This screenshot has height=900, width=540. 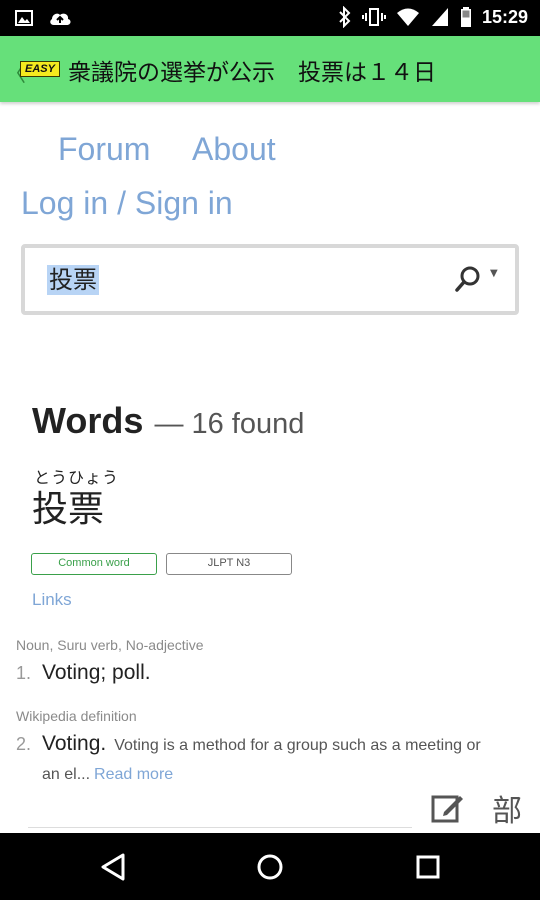 What do you see at coordinates (52, 600) in the screenshot?
I see `links-toggle: Links` at bounding box center [52, 600].